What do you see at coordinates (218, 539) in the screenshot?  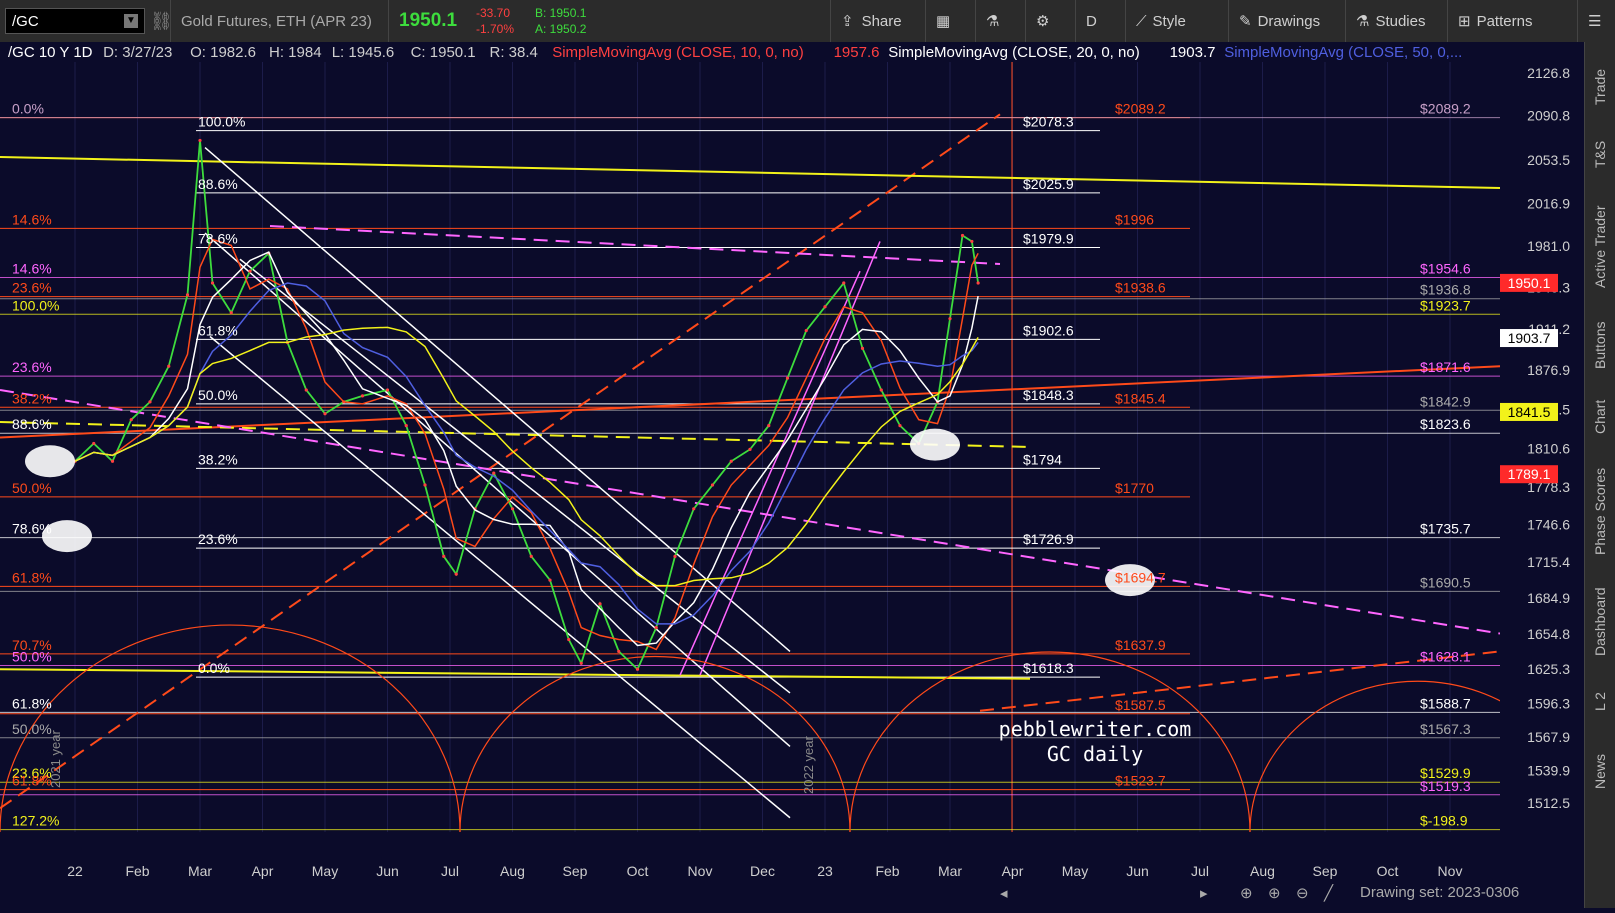 I see `fib-left-label: 23.6%` at bounding box center [218, 539].